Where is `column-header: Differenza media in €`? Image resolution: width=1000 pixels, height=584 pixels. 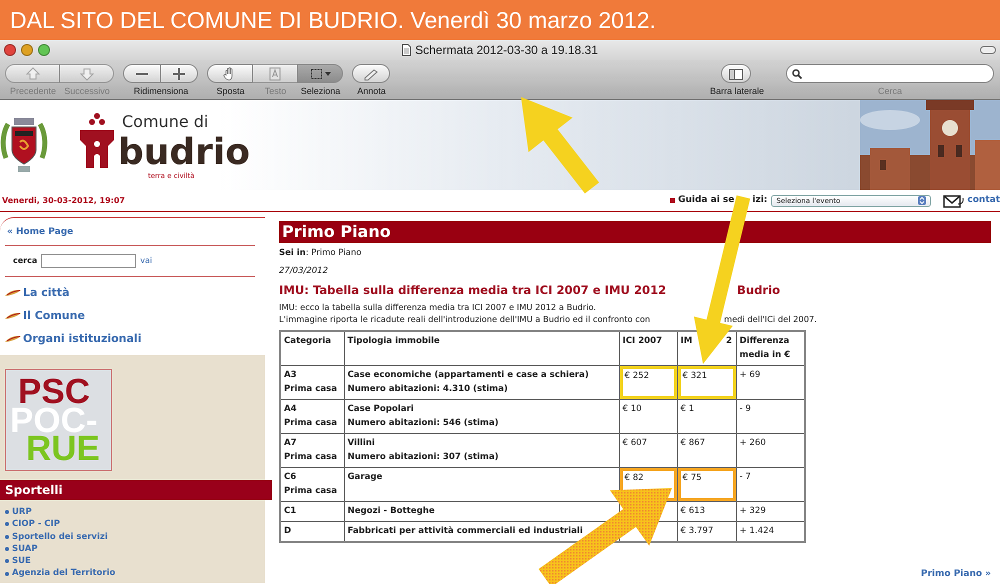
column-header: Differenza media in € is located at coordinates (765, 348).